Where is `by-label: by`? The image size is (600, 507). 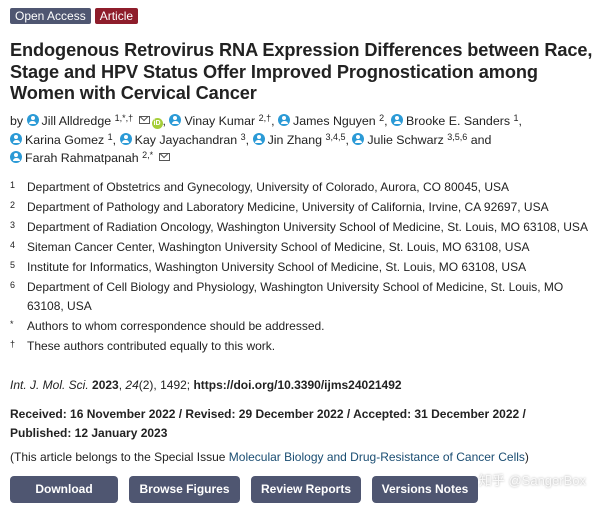 by-label: by is located at coordinates (17, 121).